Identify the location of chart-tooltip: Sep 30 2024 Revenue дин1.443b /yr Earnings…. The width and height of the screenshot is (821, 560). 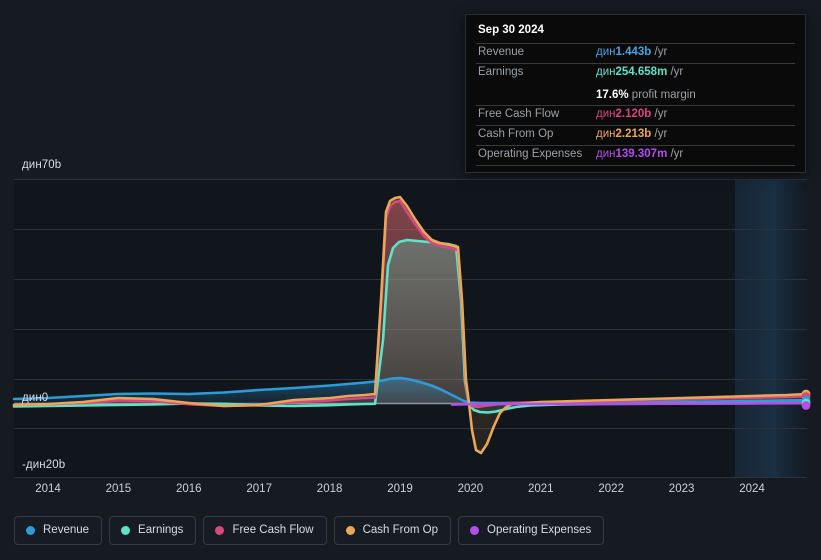
(635, 93).